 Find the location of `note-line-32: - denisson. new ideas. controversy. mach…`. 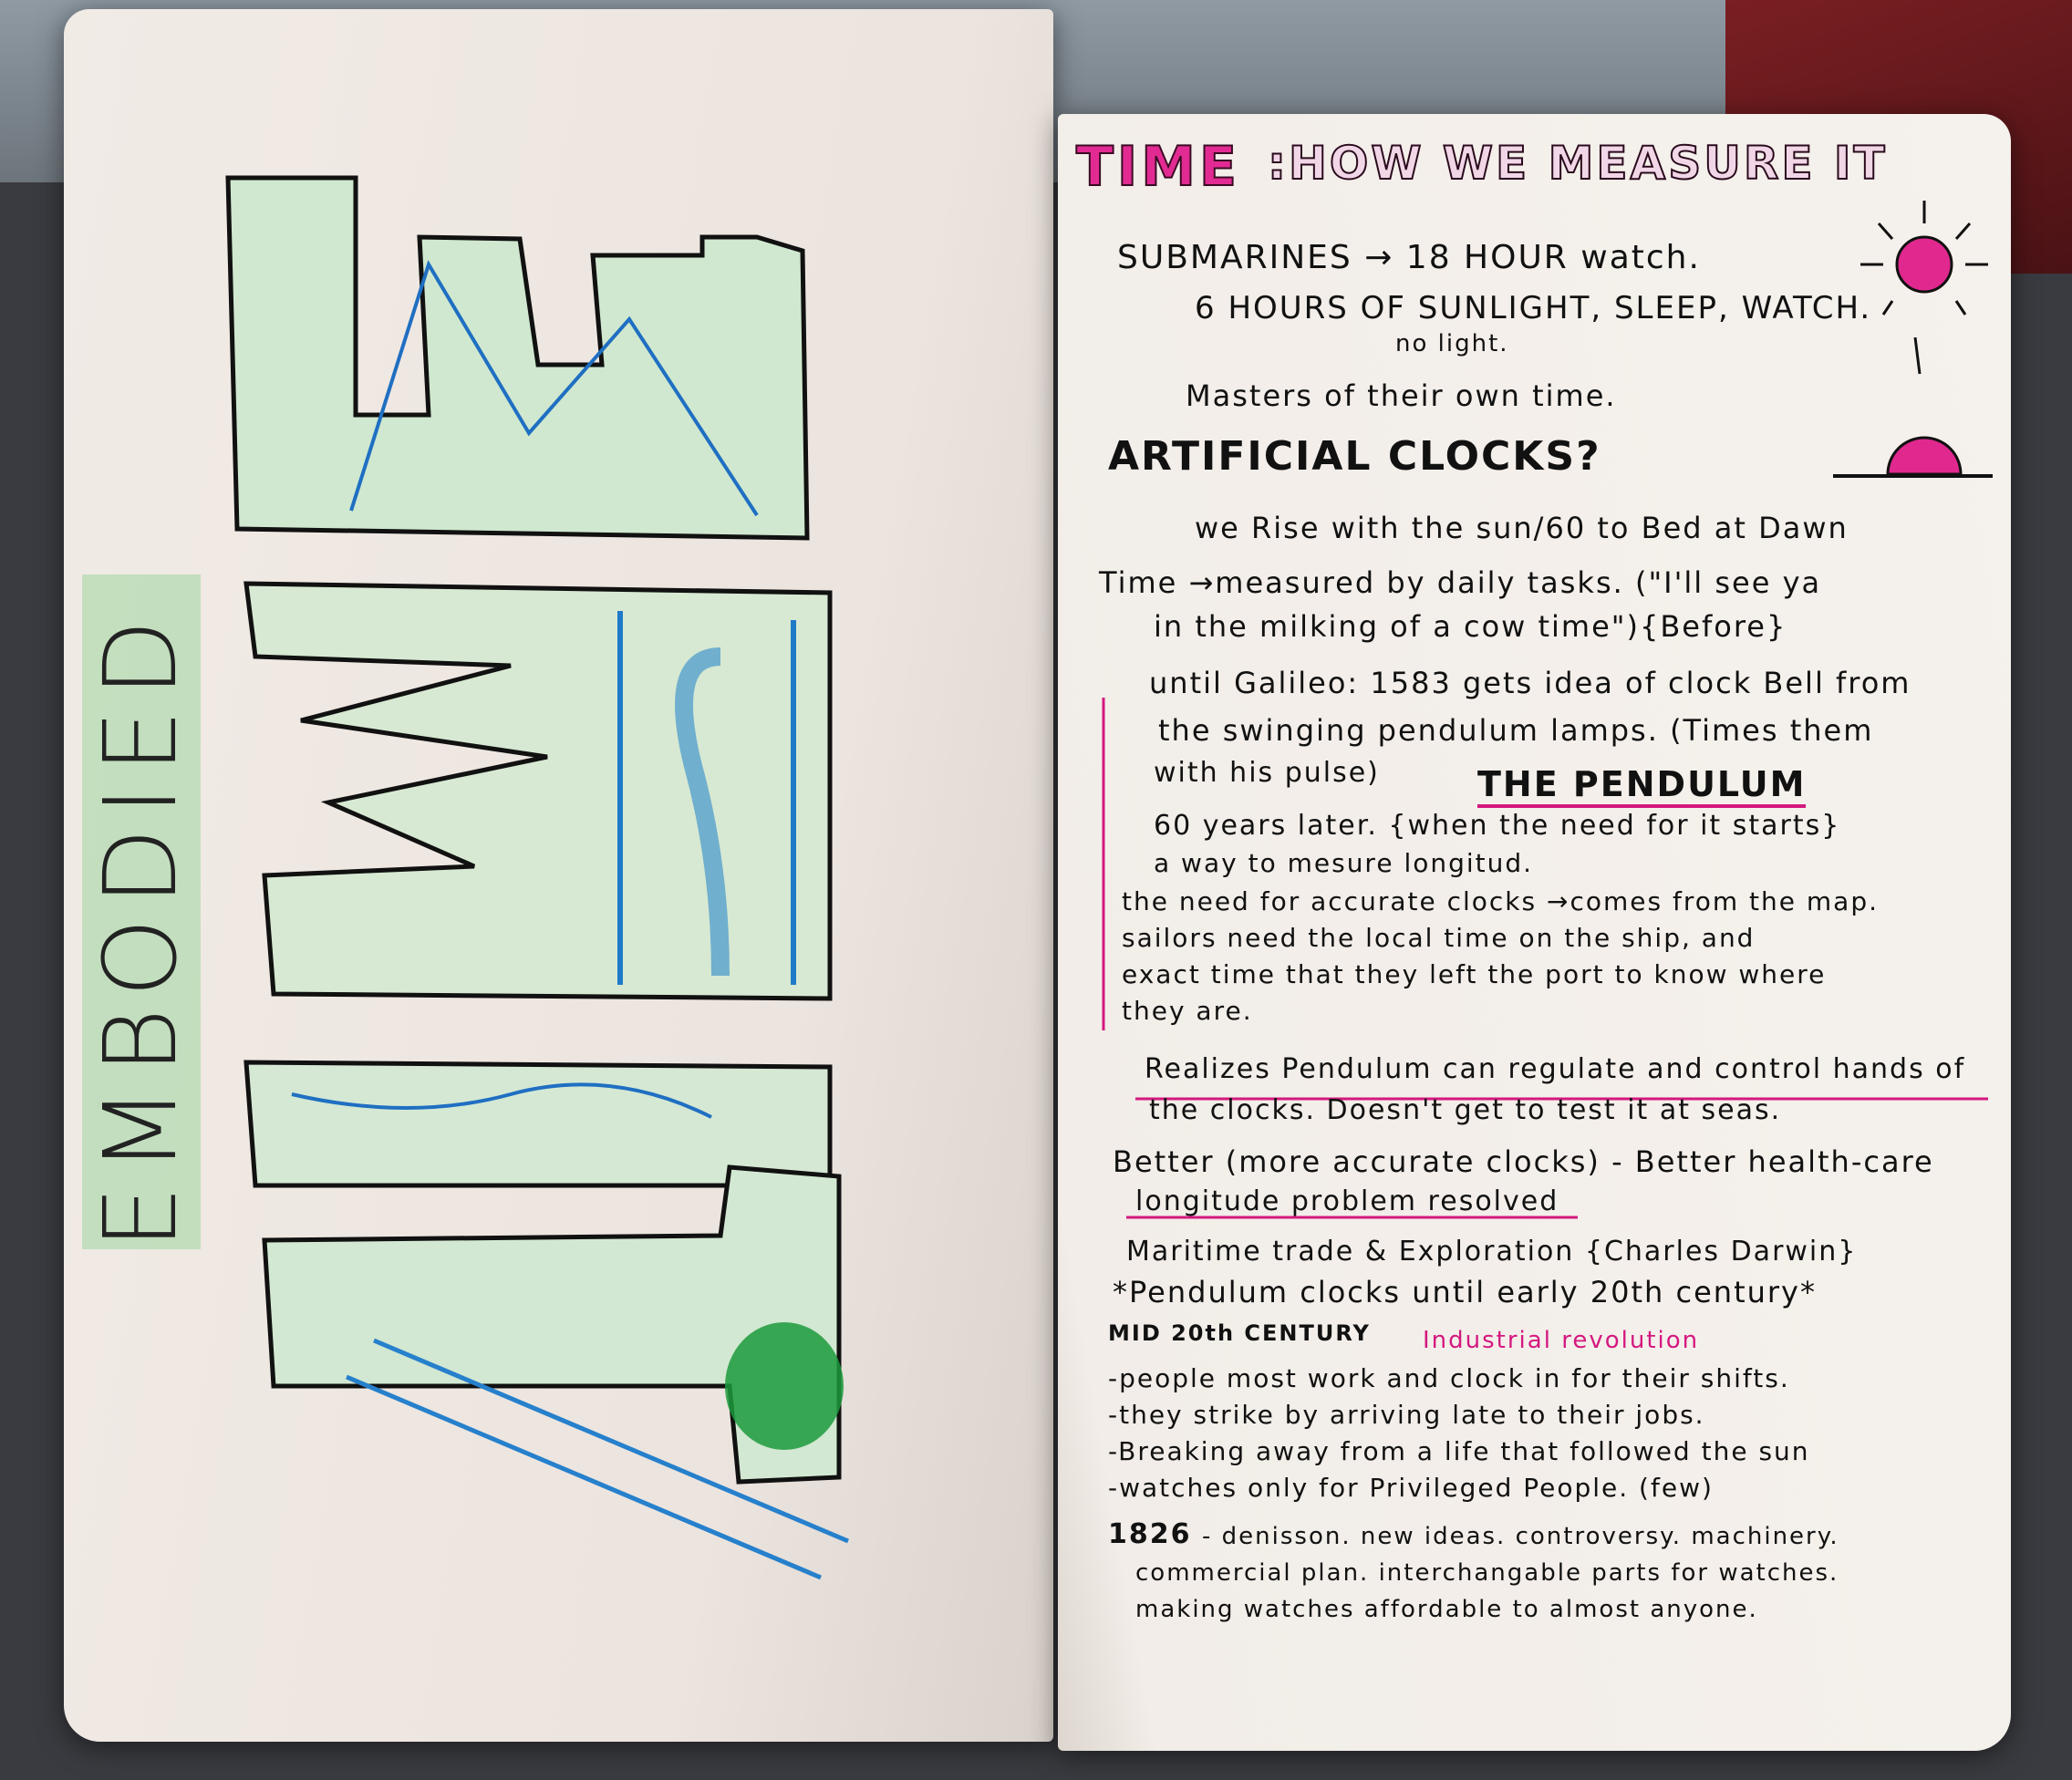

note-line-32: - denisson. new ideas. controversy. mach… is located at coordinates (1520, 1537).